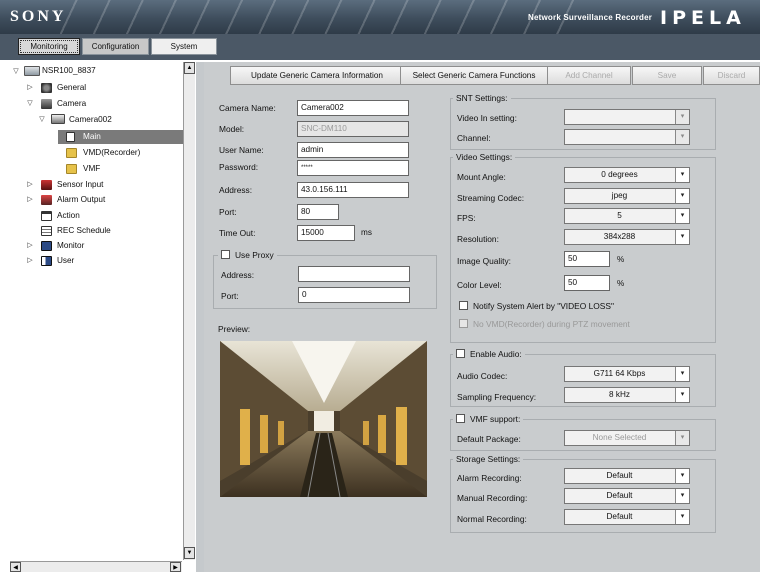 The height and width of the screenshot is (573, 760). What do you see at coordinates (15, 567) in the screenshot?
I see `scroll-left-icon: ◀` at bounding box center [15, 567].